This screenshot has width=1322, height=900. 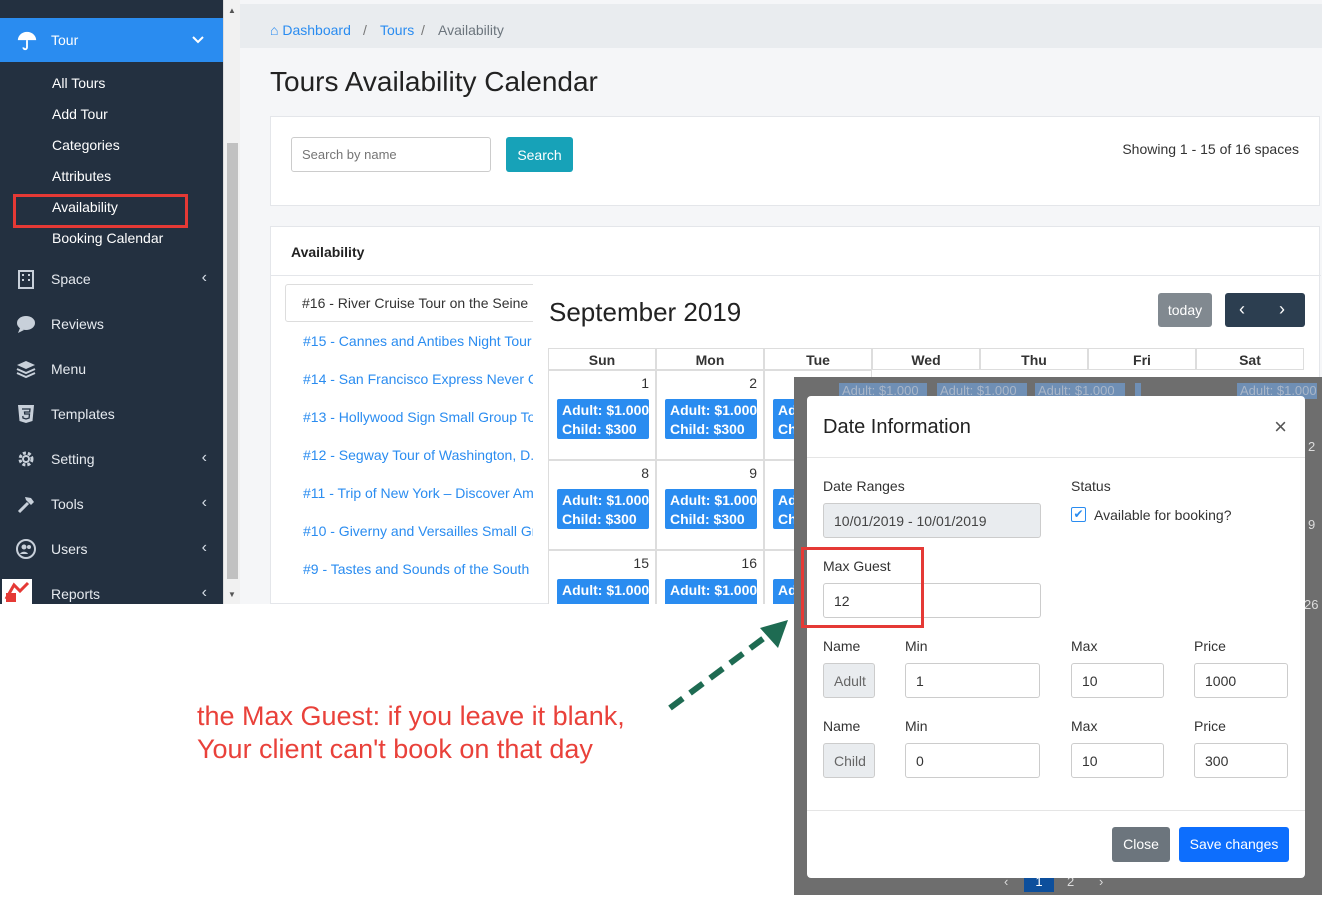 I want to click on name-label: Name, so click(x=842, y=726).